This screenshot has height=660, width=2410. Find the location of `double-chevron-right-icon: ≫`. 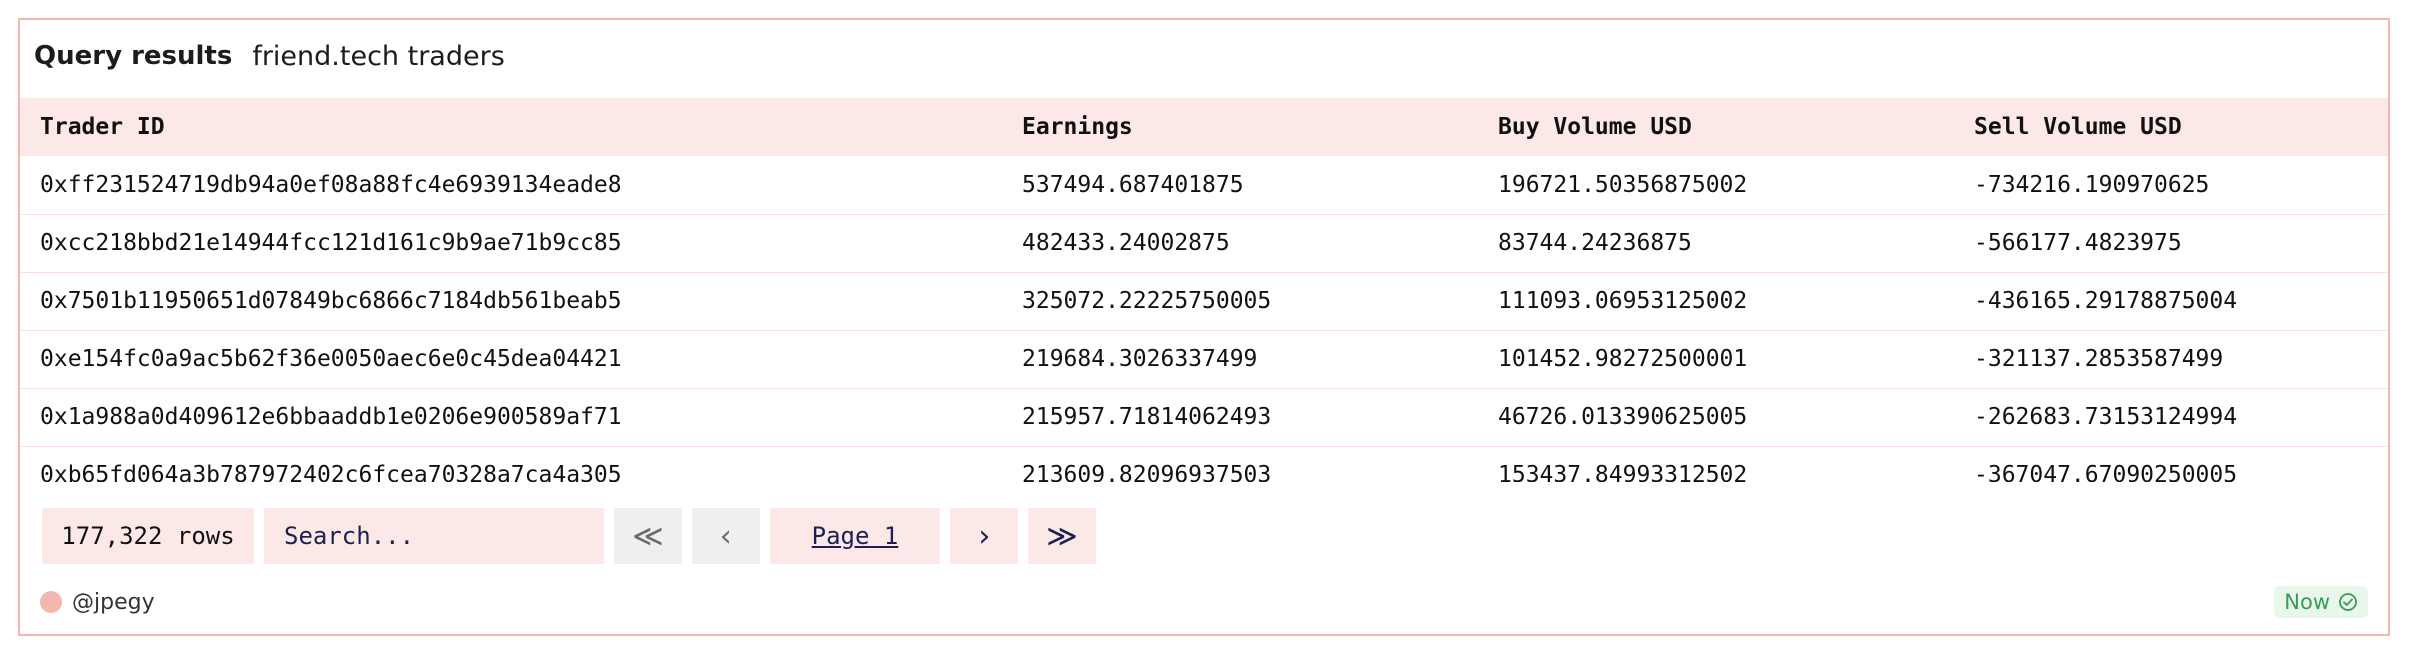

double-chevron-right-icon: ≫ is located at coordinates (1062, 536).